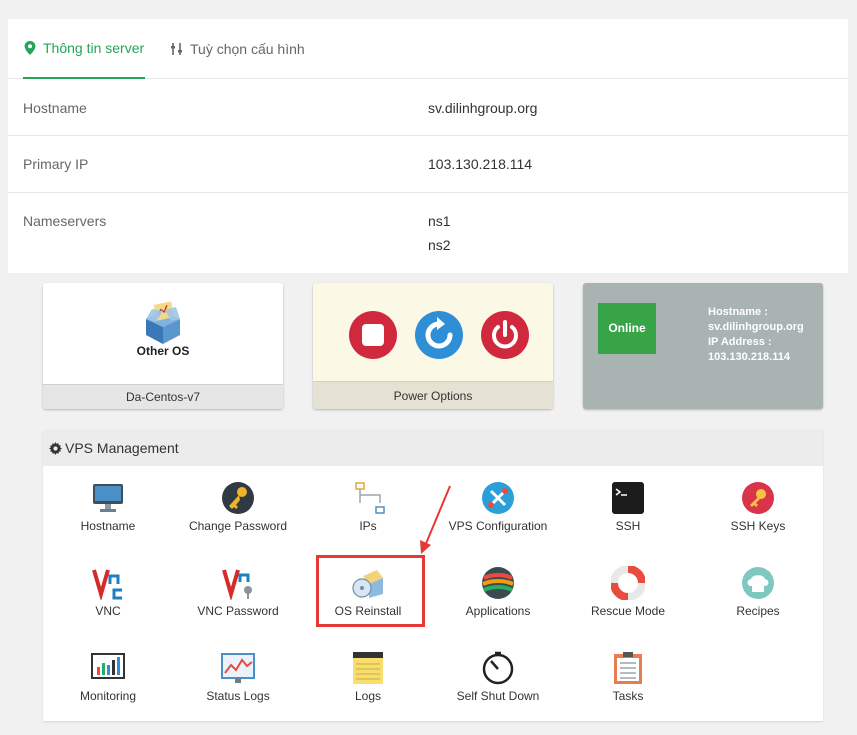 The height and width of the screenshot is (735, 857). Describe the element at coordinates (368, 696) in the screenshot. I see `tool-label: Logs` at that location.